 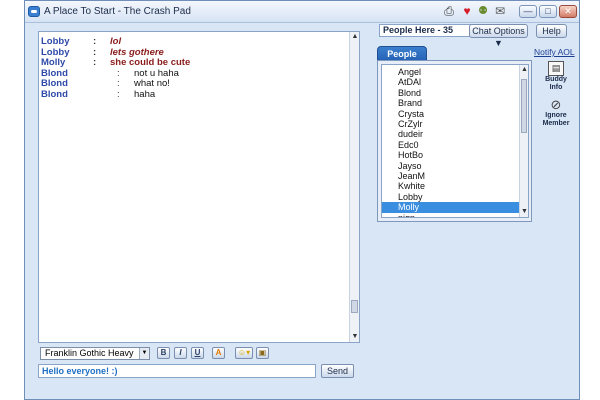 I want to click on message-input: Hello everyone! :), so click(x=177, y=371).